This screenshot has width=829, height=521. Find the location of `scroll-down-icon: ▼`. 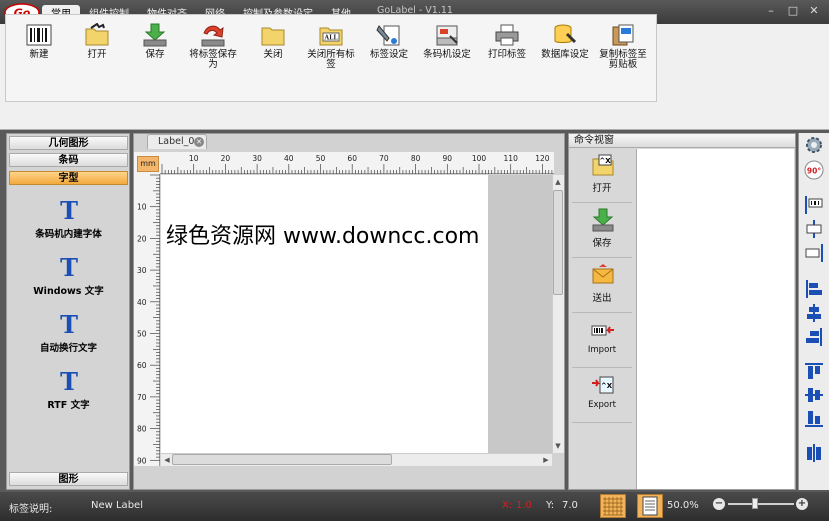

scroll-down-icon: ▼ is located at coordinates (558, 446).